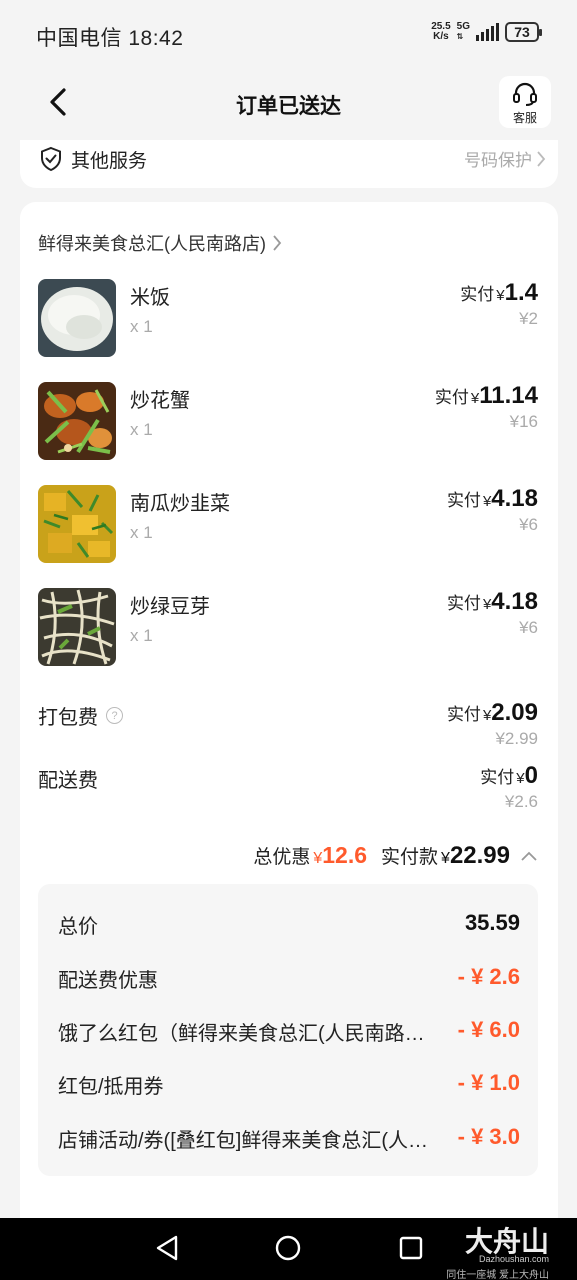  I want to click on delivery-fee-paid: 实付 ¥0, so click(509, 775).